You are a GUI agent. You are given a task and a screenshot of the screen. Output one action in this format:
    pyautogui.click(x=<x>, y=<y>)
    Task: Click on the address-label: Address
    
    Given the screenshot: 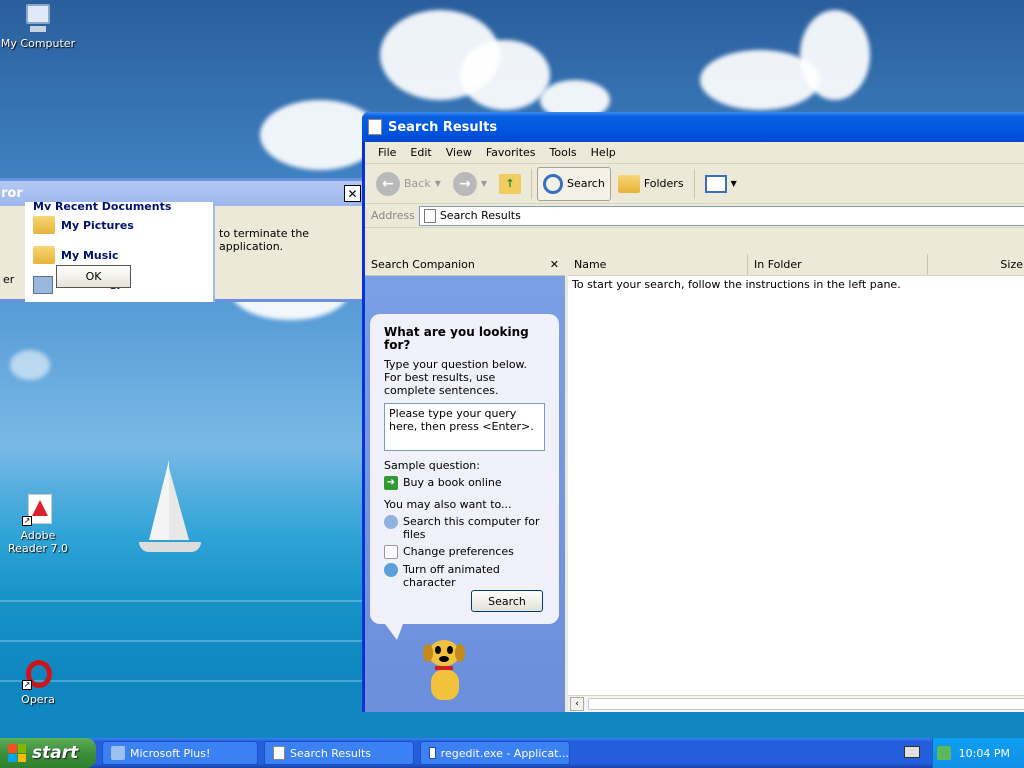 What is the action you would take?
    pyautogui.click(x=393, y=215)
    